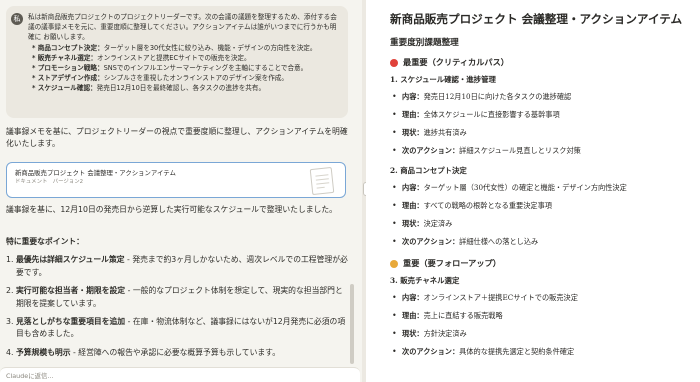 Image resolution: width=700 pixels, height=382 pixels. What do you see at coordinates (545, 334) in the screenshot?
I see `detail-row: 現状：方針決定済み` at bounding box center [545, 334].